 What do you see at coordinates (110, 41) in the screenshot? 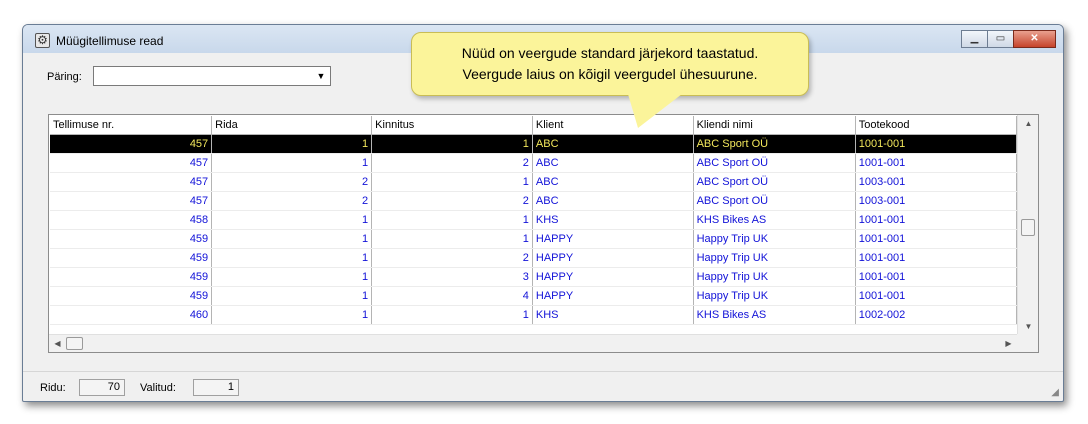
I see `window-title: Müügitellimuse read` at bounding box center [110, 41].